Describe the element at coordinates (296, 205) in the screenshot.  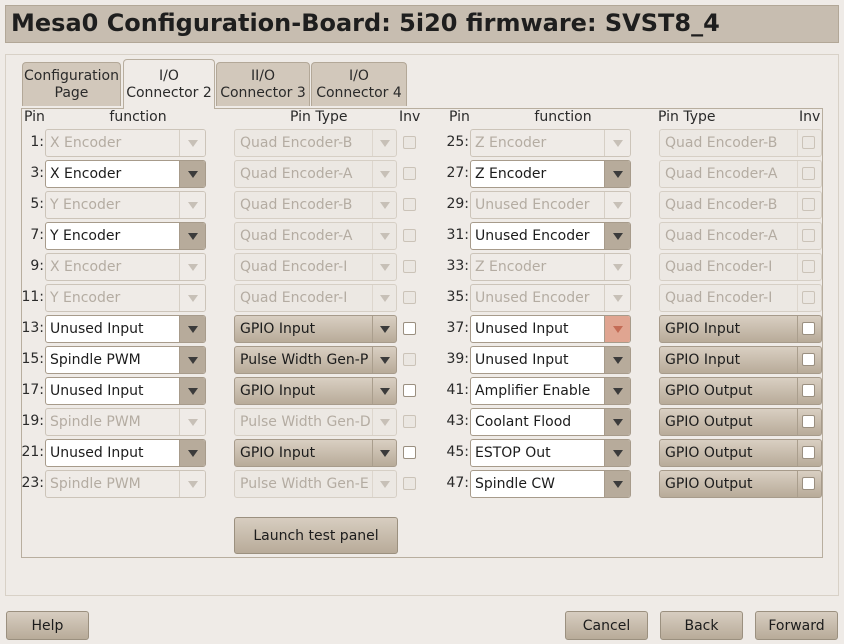
I see `pin-type-value: Quad Encoder-B` at that location.